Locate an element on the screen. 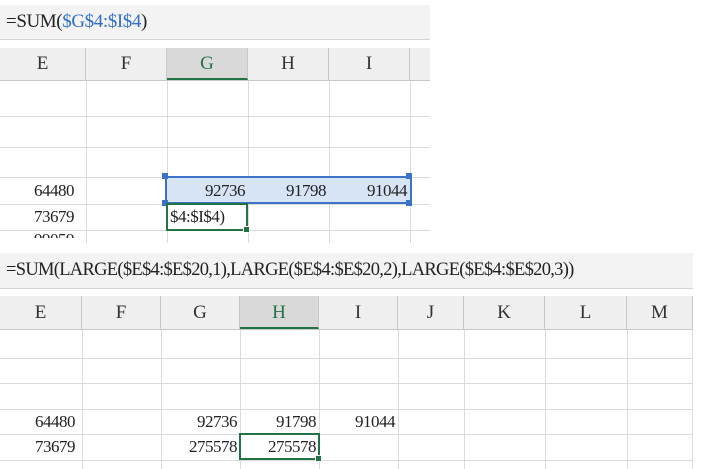 The height and width of the screenshot is (469, 701). cell-g5-edit-text: $4:$I$4) is located at coordinates (197, 216).